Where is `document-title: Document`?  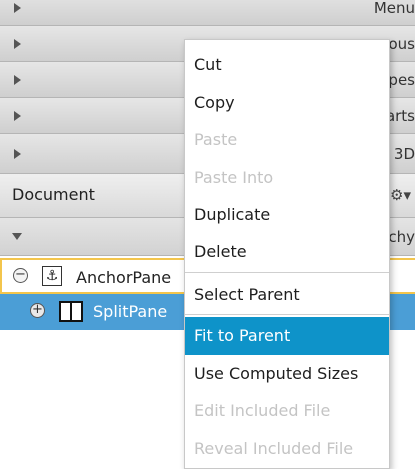 document-title: Document is located at coordinates (53, 194).